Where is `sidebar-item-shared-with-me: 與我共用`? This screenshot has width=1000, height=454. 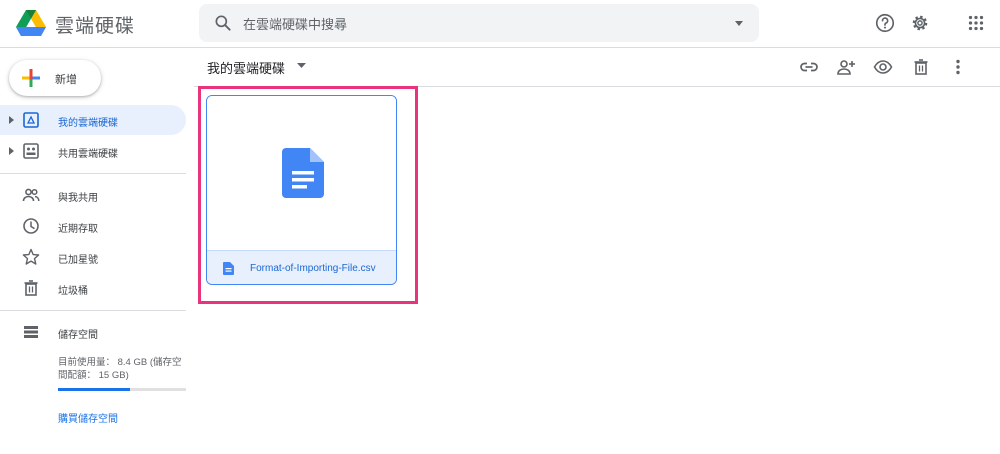
sidebar-item-shared-with-me: 與我共用 is located at coordinates (93, 195).